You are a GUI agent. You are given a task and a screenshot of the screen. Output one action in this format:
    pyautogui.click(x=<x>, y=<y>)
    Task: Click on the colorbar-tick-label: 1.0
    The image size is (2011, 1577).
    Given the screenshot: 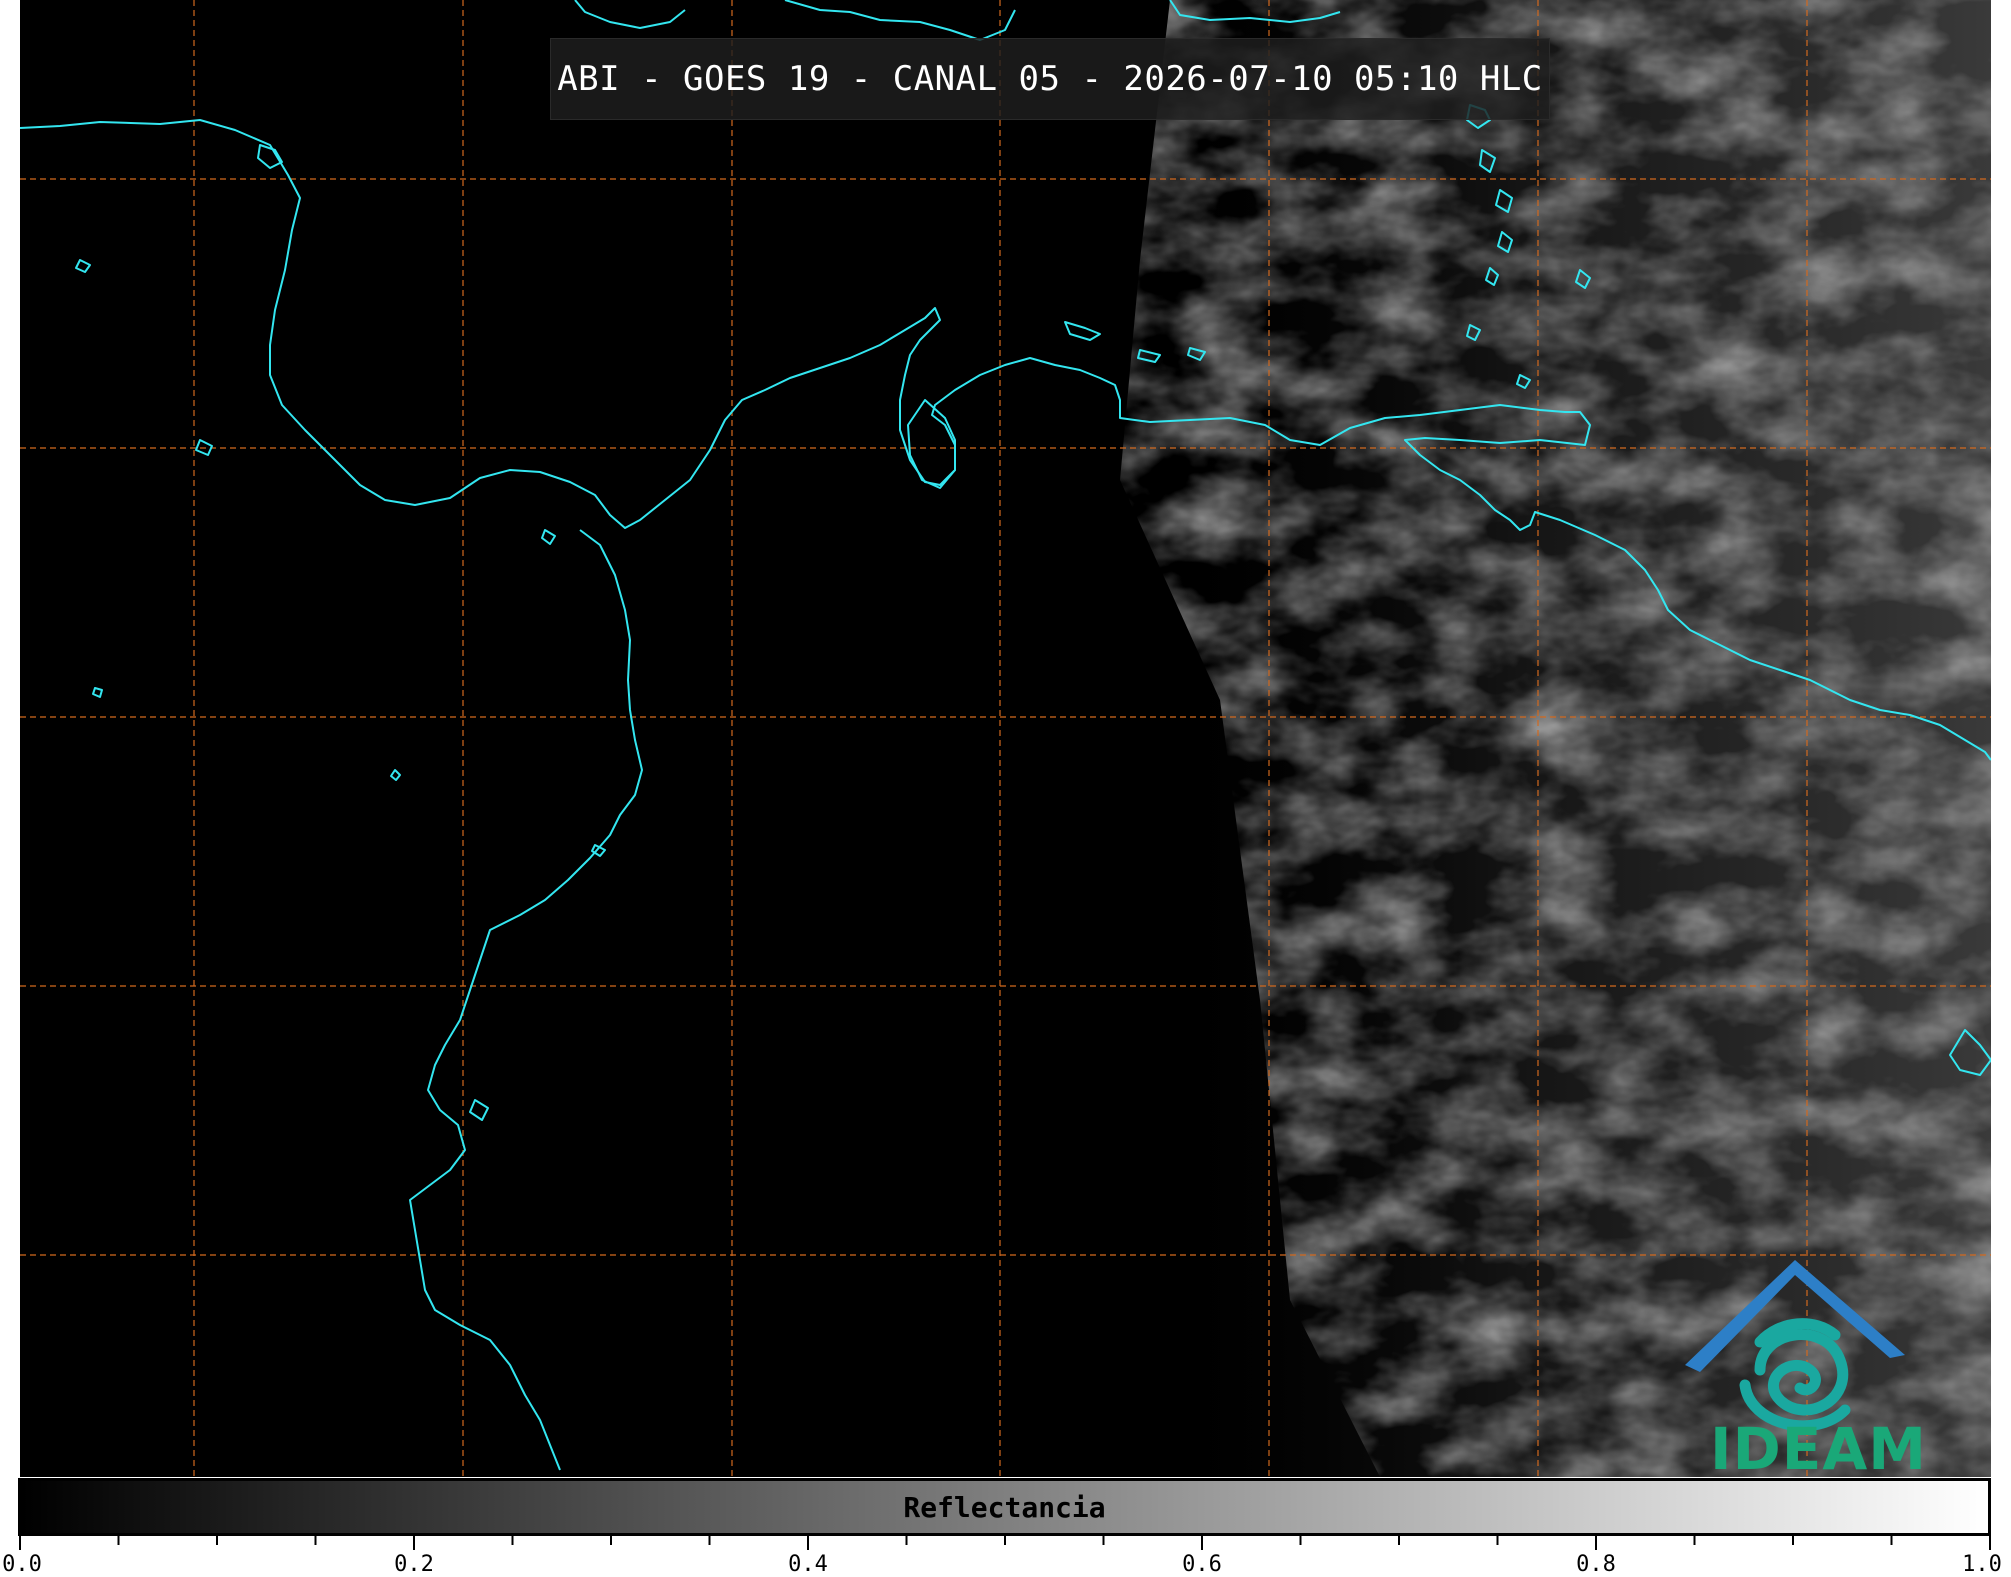 What is the action you would take?
    pyautogui.click(x=1982, y=1564)
    